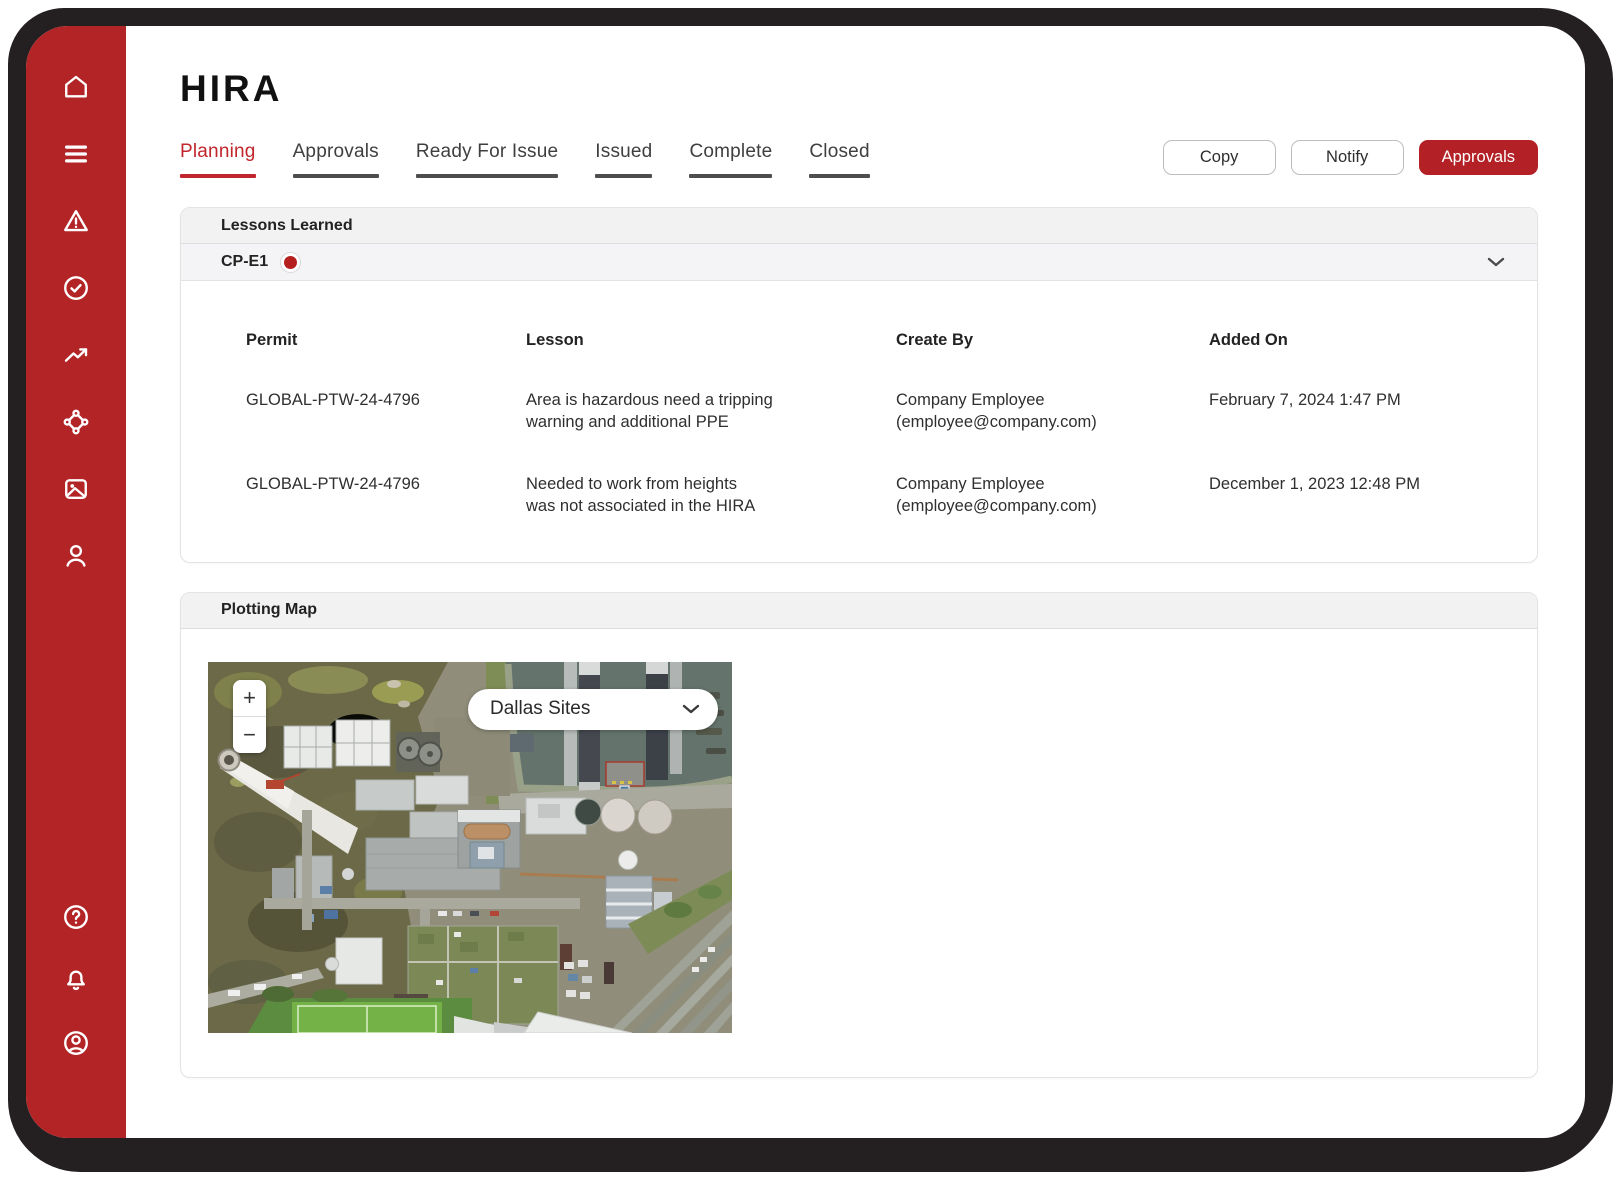 This screenshot has height=1180, width=1622. What do you see at coordinates (76, 355) in the screenshot?
I see `trending-up-icon` at bounding box center [76, 355].